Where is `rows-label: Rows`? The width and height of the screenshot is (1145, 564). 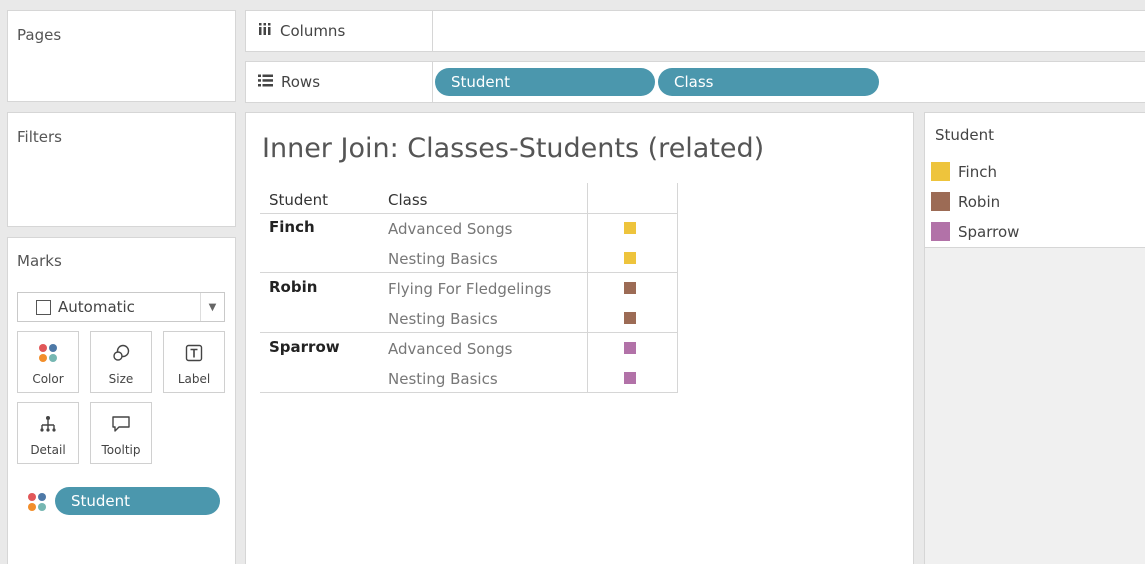 rows-label: Rows is located at coordinates (301, 82).